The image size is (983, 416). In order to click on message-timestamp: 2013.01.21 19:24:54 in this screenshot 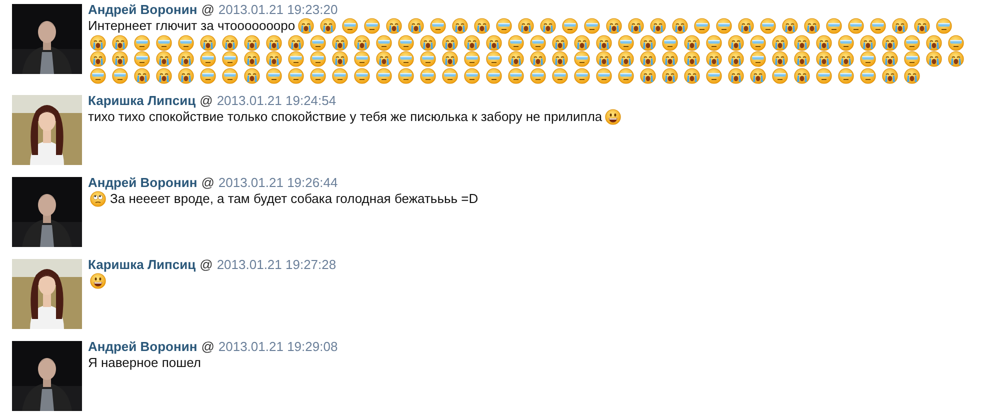, I will do `click(276, 100)`.